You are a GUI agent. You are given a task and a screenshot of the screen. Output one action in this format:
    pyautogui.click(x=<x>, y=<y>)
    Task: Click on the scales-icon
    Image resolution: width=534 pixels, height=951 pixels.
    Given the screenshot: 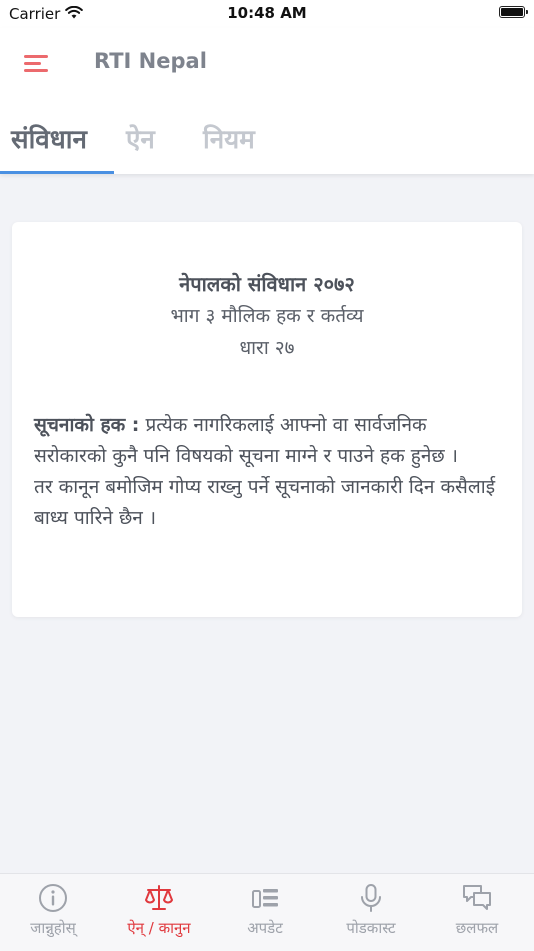 What is the action you would take?
    pyautogui.click(x=159, y=897)
    